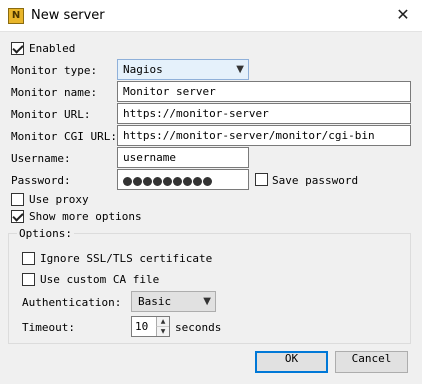 Image resolution: width=422 pixels, height=384 pixels. What do you see at coordinates (54, 70) in the screenshot?
I see `monitor-type-label: Monitor type:` at bounding box center [54, 70].